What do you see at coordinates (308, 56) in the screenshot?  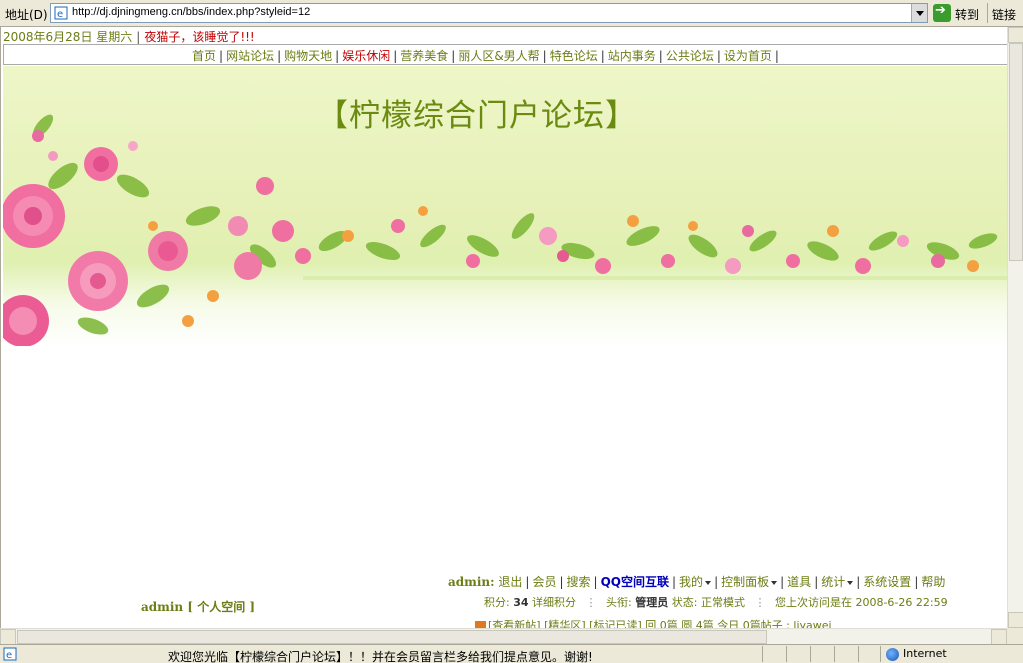 I see `nav-item-shopping: 购物天地` at bounding box center [308, 56].